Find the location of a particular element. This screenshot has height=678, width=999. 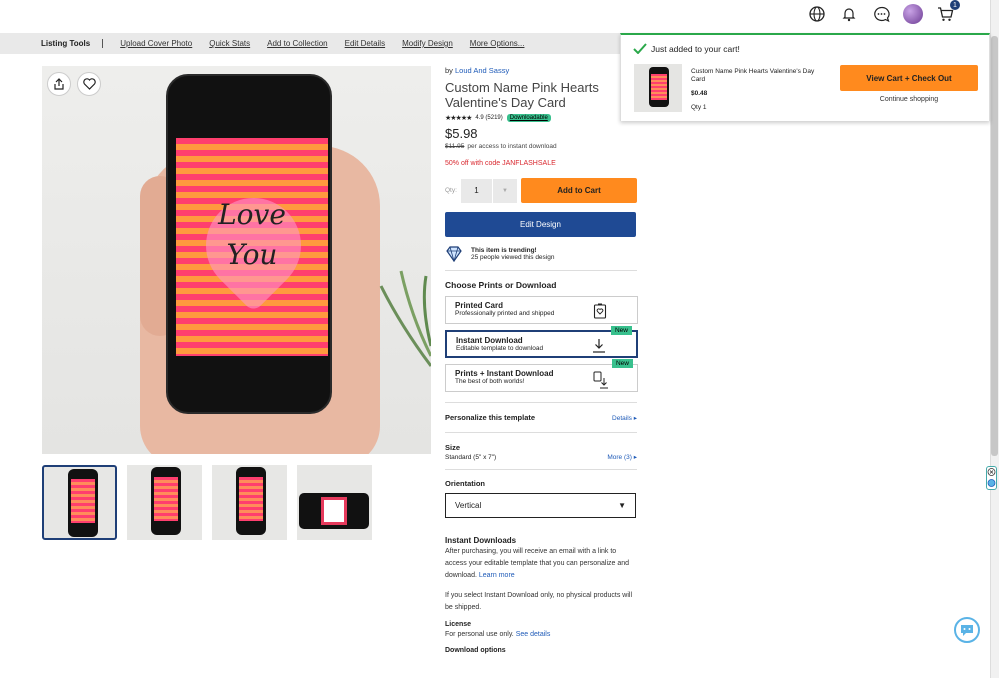

option-sub: Editable template to download is located at coordinates (500, 348).